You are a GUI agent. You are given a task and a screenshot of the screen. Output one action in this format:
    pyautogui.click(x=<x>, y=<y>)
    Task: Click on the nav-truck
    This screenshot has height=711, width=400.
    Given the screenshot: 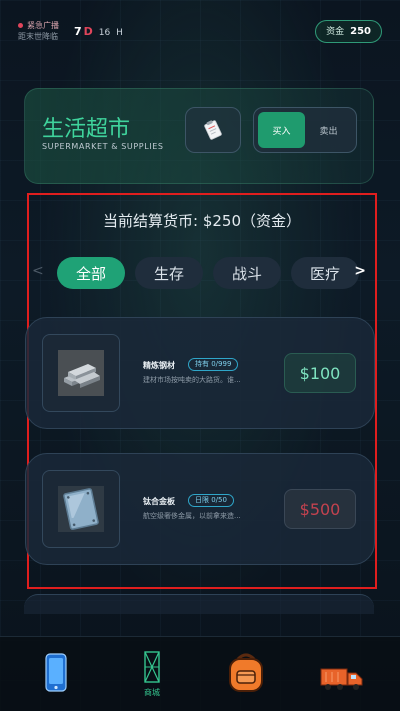 What is the action you would take?
    pyautogui.click(x=342, y=674)
    